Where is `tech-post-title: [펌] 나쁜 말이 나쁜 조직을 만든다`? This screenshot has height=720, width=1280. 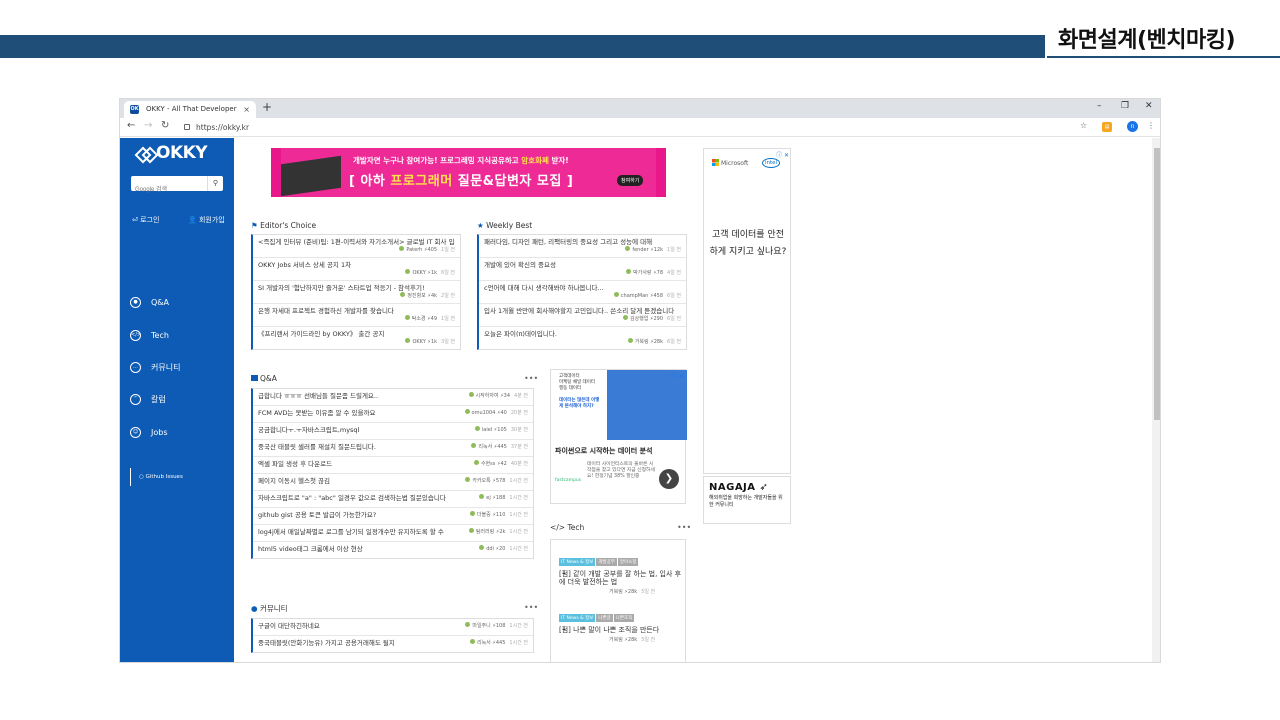
tech-post-title: [펌] 나쁜 말이 나쁜 조직을 만든다 is located at coordinates (621, 630).